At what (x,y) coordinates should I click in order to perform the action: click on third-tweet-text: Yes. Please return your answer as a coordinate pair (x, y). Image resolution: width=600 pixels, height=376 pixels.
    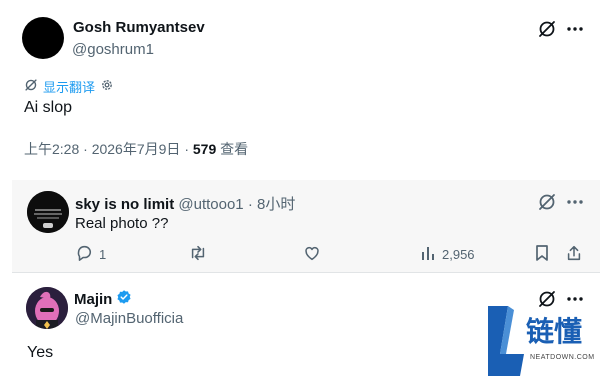
    Looking at the image, I should click on (40, 352).